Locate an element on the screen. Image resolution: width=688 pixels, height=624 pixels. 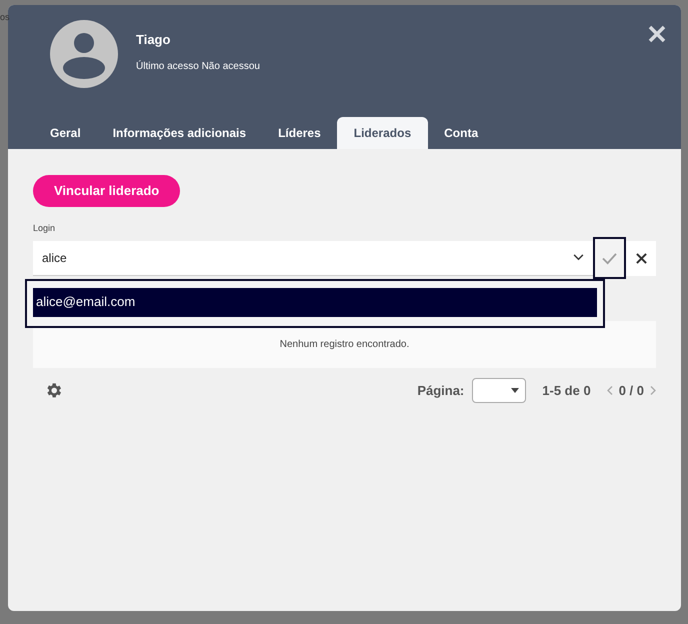
field-label: Login is located at coordinates (44, 228).